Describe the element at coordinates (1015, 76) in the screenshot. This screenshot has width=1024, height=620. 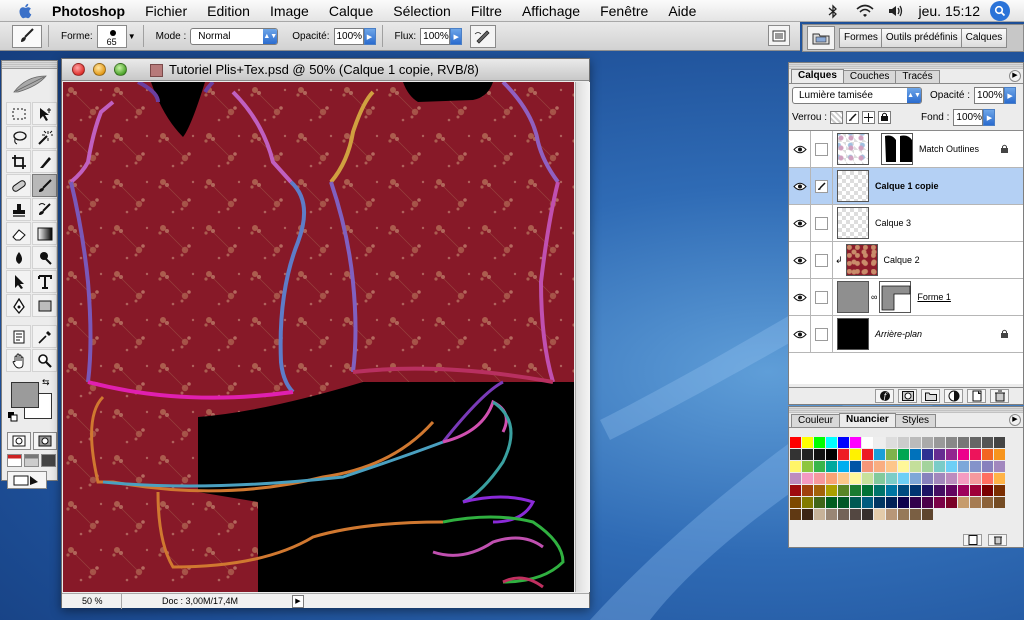
I see `palette-menu-arrow-icon: ▶` at that location.